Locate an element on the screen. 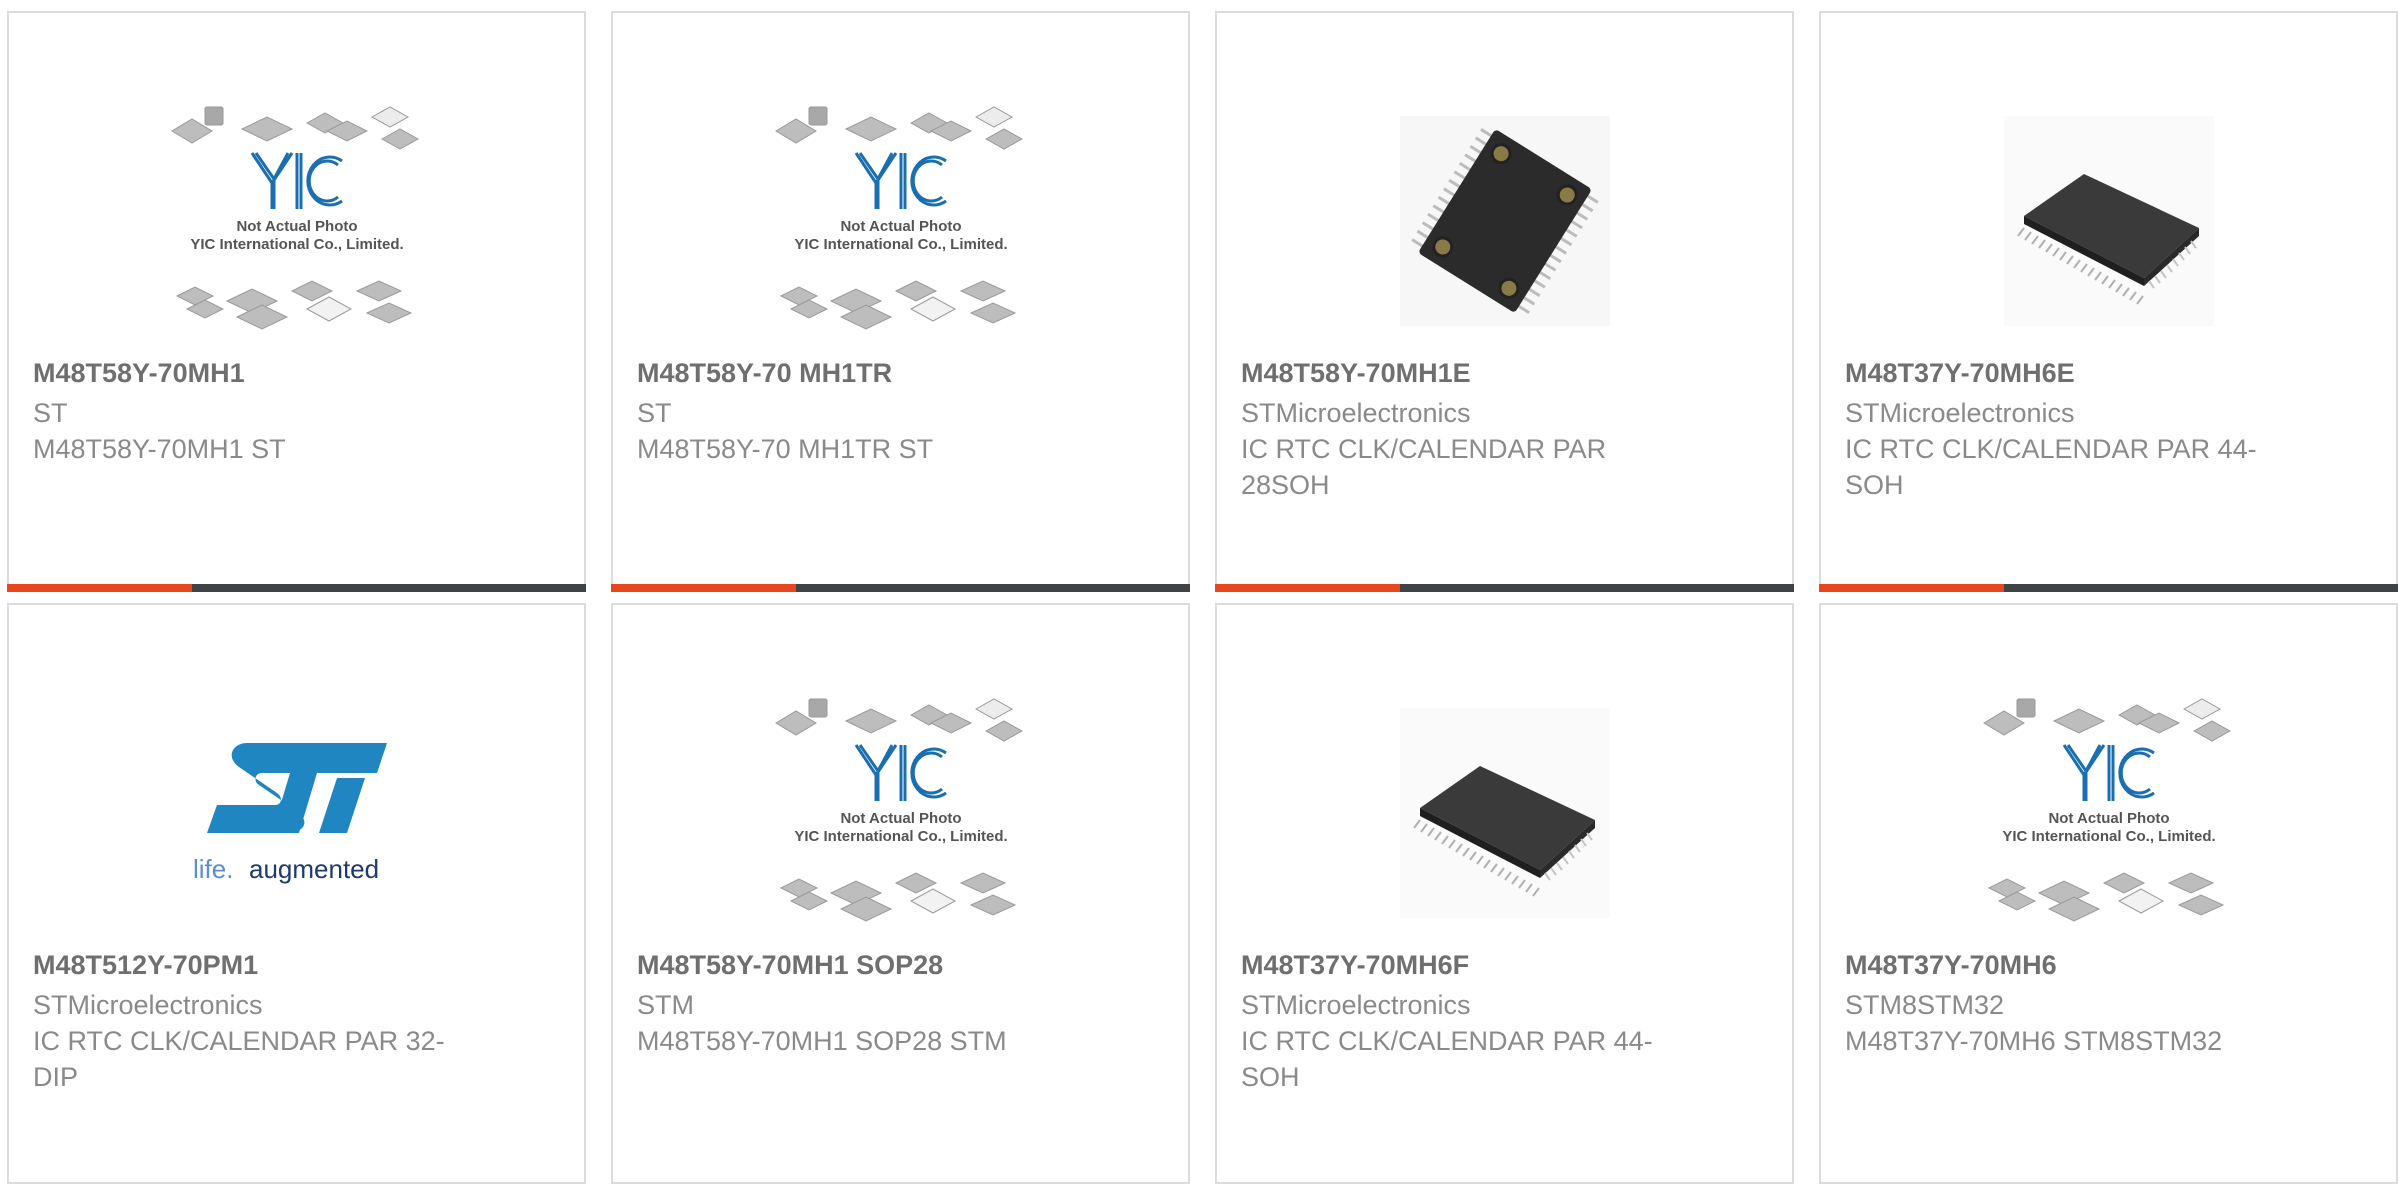  part-number: M48T37Y-70MH6E is located at coordinates (2108, 373).